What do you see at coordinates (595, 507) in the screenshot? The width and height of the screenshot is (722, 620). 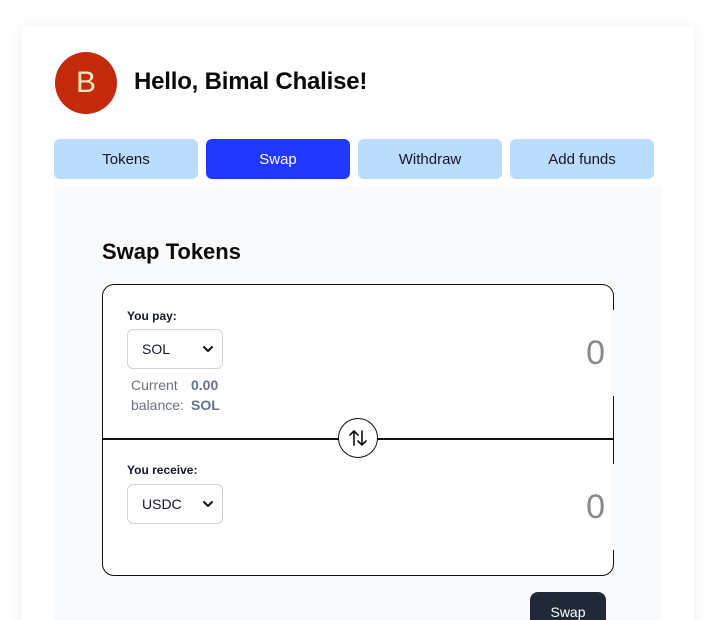 I see `receive-amount-input: 0` at bounding box center [595, 507].